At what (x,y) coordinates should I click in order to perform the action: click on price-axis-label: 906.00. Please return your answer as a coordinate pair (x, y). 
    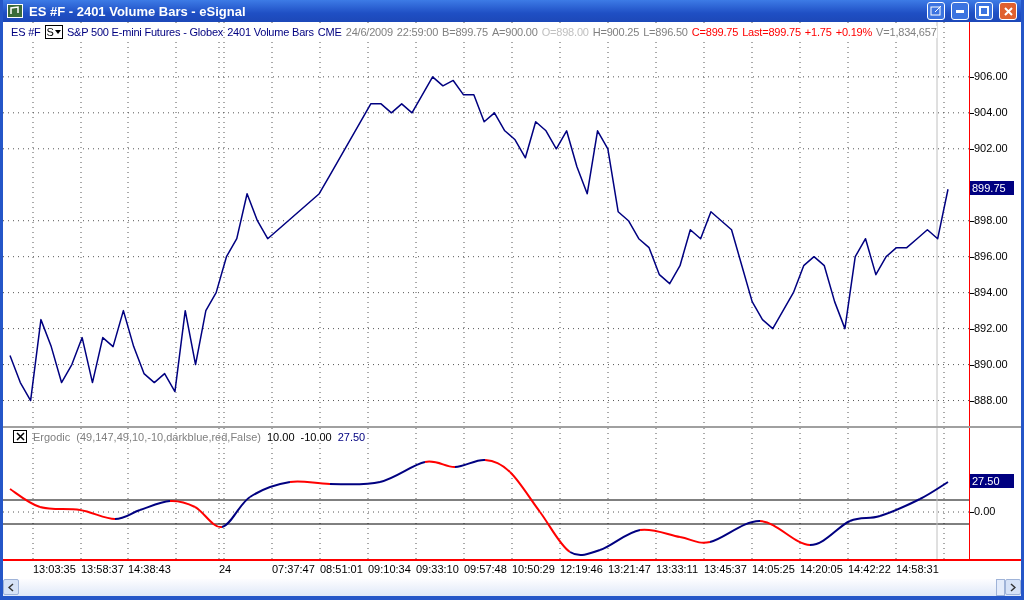
    Looking at the image, I should click on (991, 75).